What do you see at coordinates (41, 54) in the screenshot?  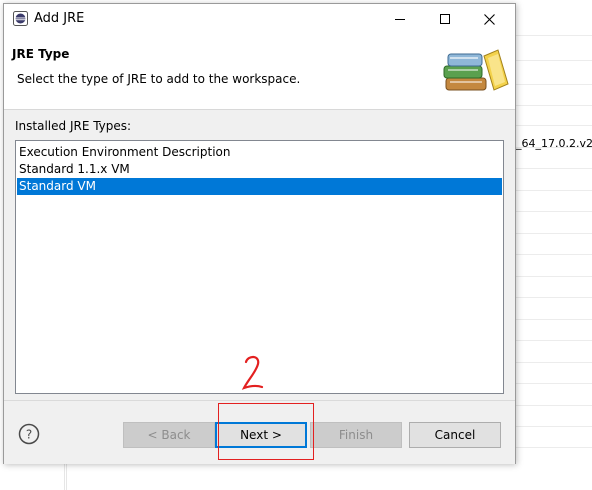 I see `page-title: JRE Type` at bounding box center [41, 54].